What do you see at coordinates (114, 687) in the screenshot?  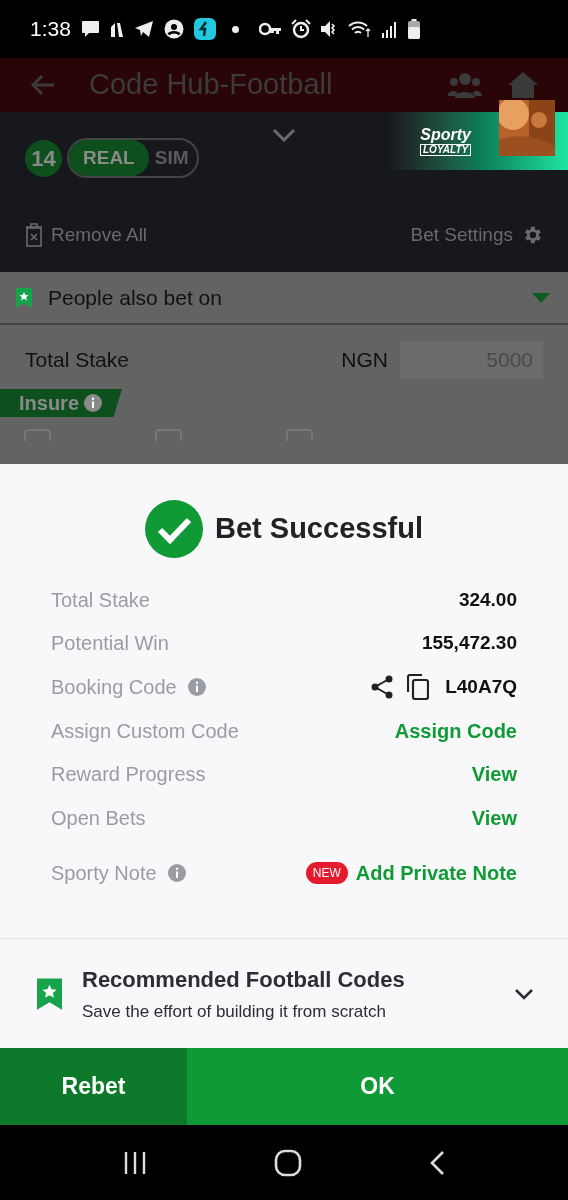 I see `row-label: Booking Code` at bounding box center [114, 687].